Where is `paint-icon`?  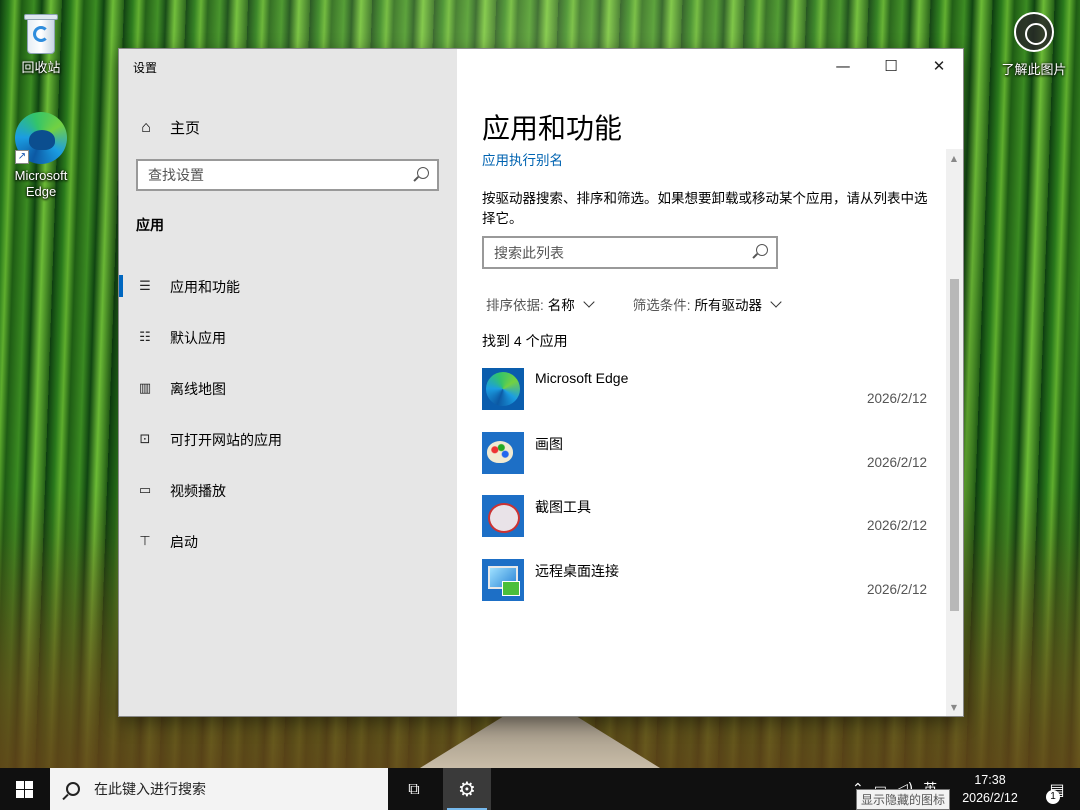
paint-icon is located at coordinates (503, 452).